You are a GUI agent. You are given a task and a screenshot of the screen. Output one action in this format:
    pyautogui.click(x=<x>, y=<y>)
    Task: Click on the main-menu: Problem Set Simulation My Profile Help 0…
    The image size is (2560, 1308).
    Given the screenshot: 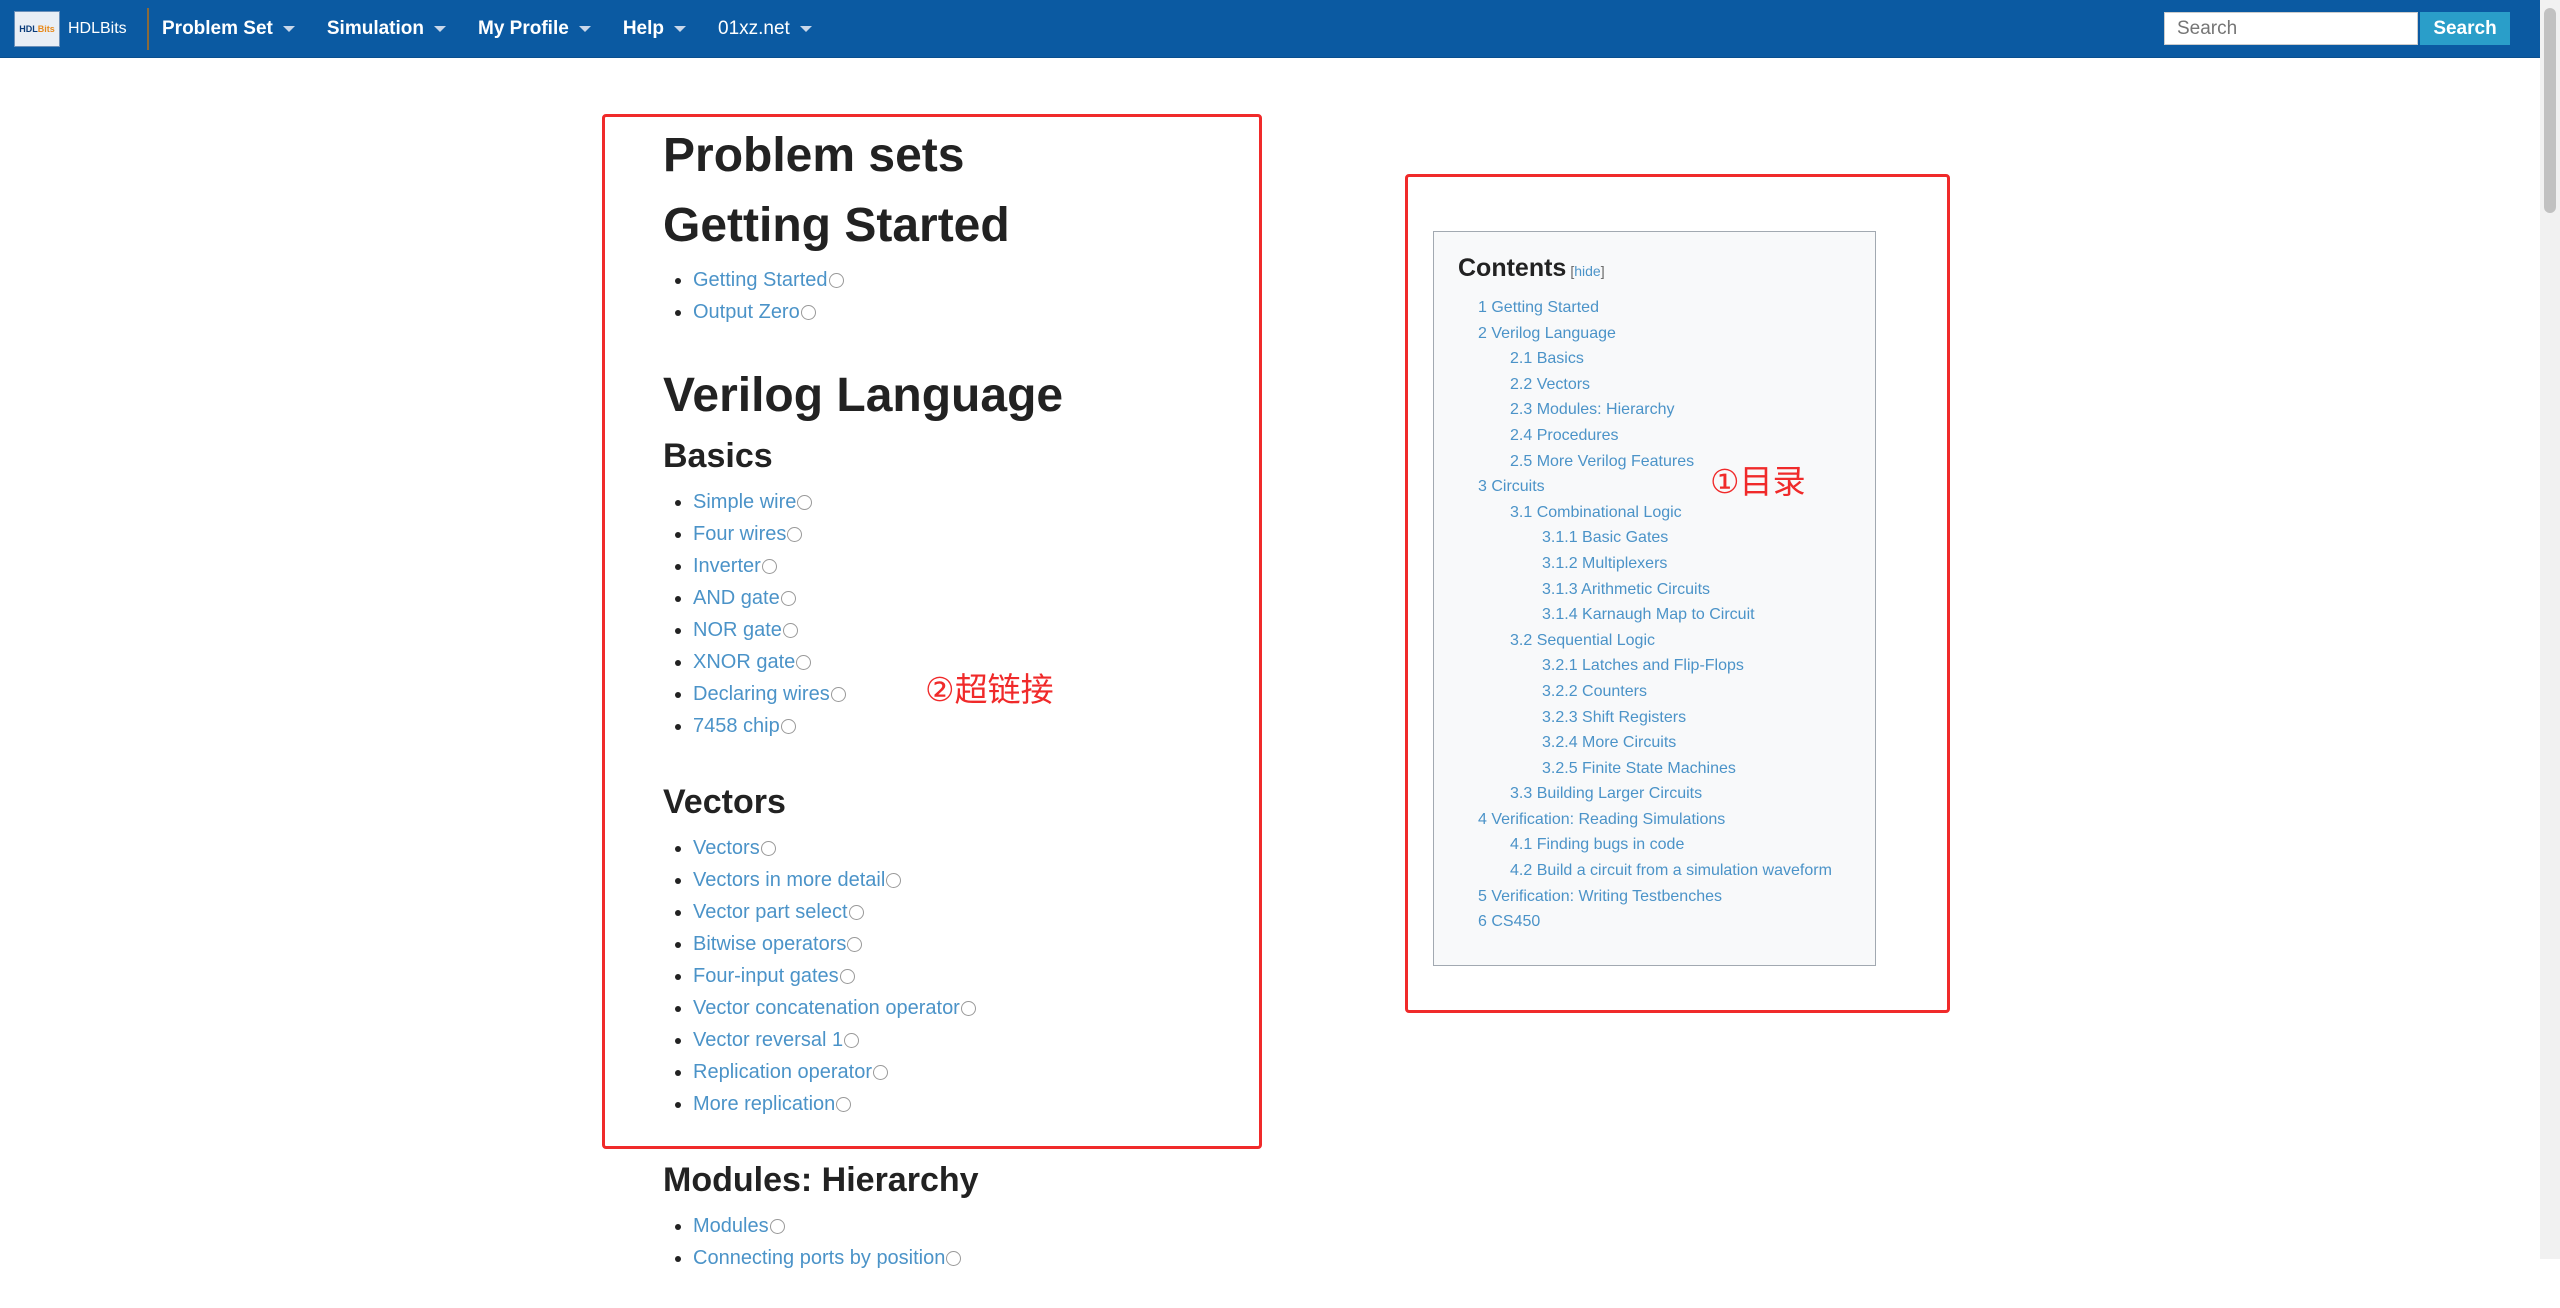 What is the action you would take?
    pyautogui.click(x=503, y=28)
    